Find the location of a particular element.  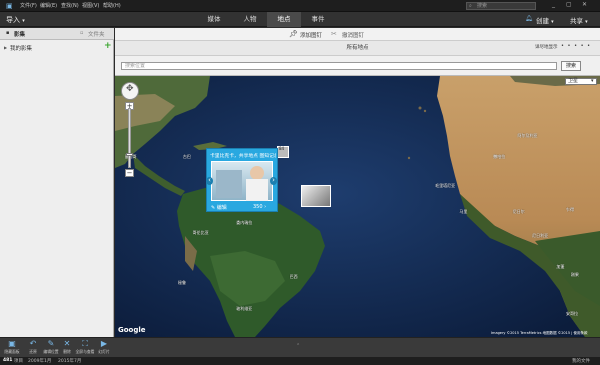

map-place-label: 加蓬 is located at coordinates (560, 266).